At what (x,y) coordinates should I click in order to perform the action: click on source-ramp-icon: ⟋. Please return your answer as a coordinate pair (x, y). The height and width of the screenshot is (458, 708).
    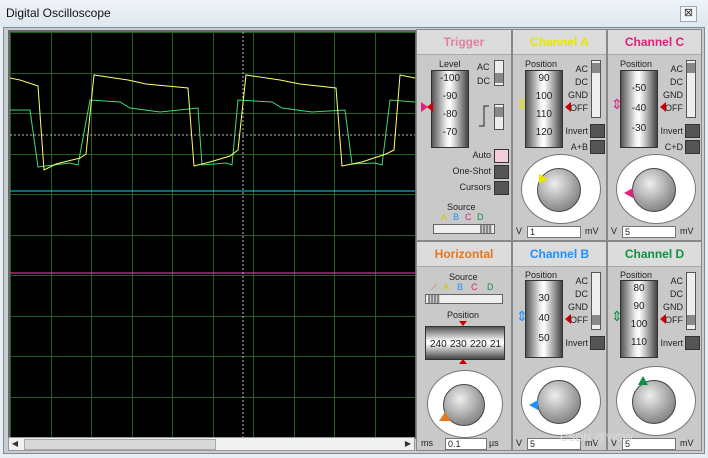
    Looking at the image, I should click on (434, 287).